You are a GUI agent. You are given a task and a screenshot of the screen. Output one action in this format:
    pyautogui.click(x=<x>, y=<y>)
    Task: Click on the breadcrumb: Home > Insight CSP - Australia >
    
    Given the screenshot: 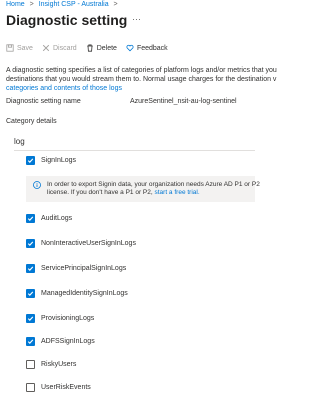 What is the action you would take?
    pyautogui.click(x=63, y=4)
    